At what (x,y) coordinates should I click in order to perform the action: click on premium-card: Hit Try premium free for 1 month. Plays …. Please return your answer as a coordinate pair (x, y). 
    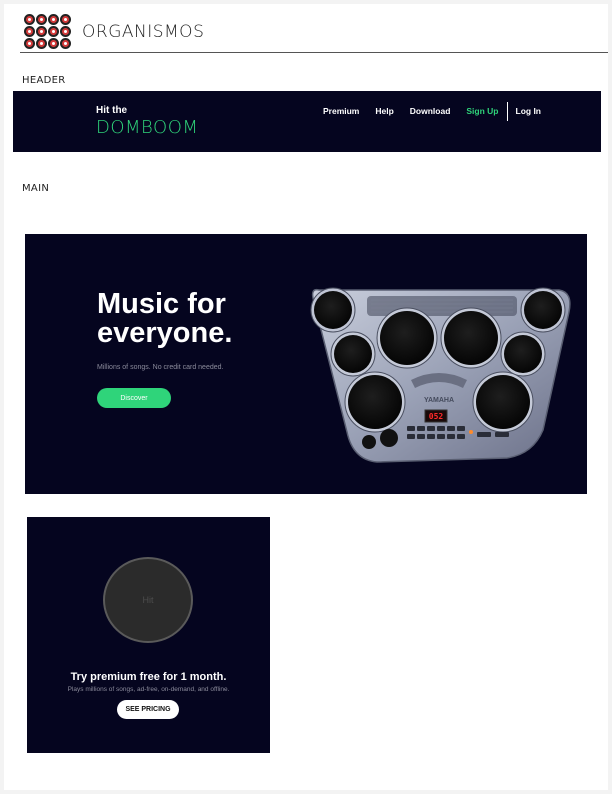
    Looking at the image, I should click on (148, 635).